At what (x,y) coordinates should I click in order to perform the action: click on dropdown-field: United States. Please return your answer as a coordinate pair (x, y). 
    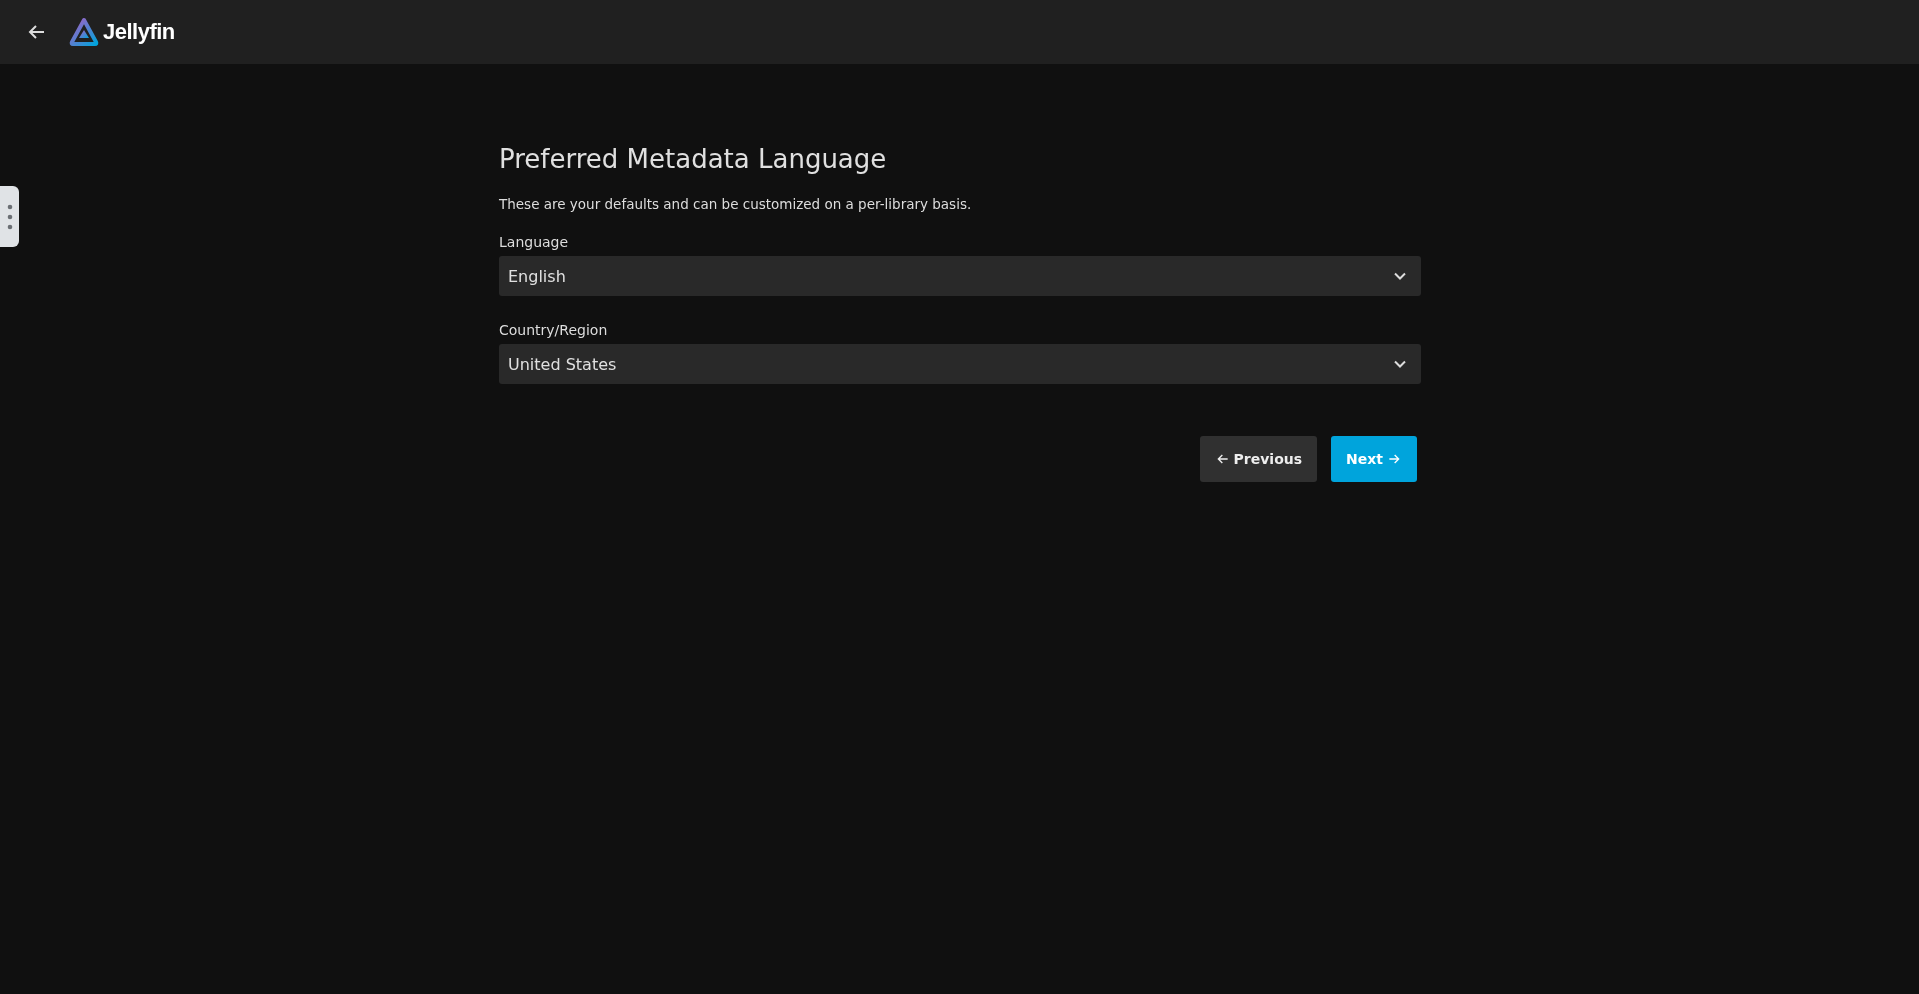
    Looking at the image, I should click on (960, 364).